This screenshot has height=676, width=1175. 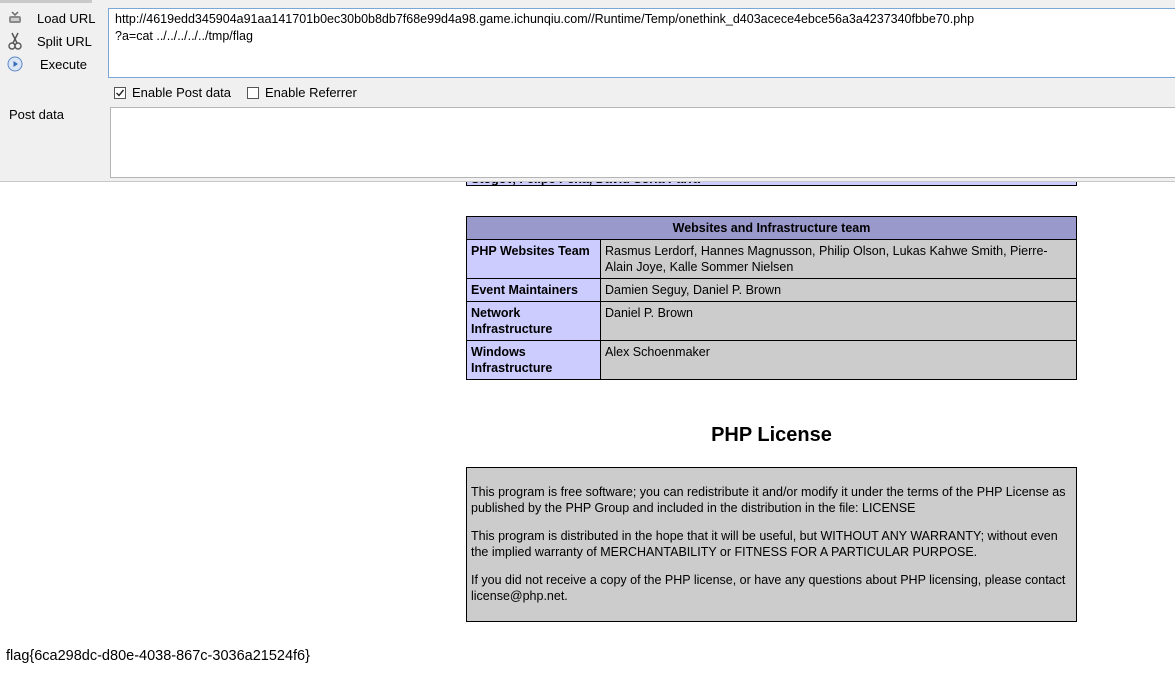 What do you see at coordinates (66, 18) in the screenshot?
I see `load-url-label: Load URL` at bounding box center [66, 18].